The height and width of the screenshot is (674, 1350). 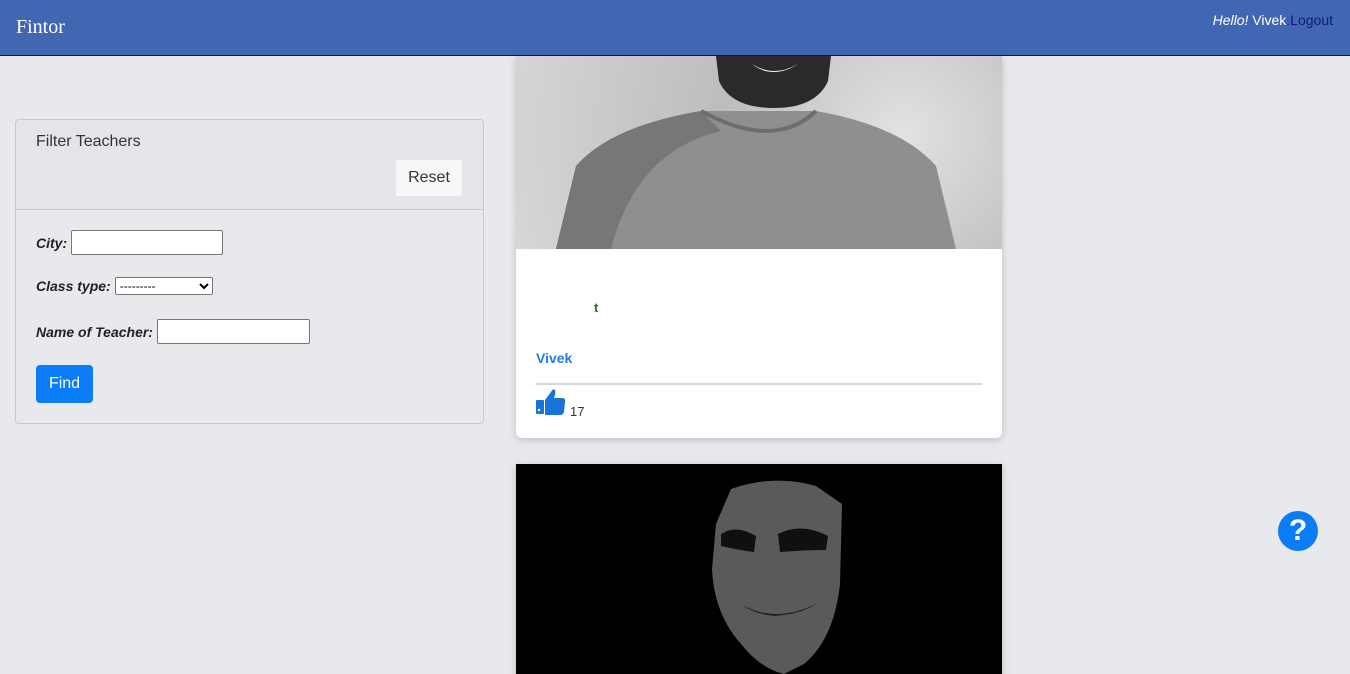 What do you see at coordinates (1269, 20) in the screenshot?
I see `username: Vivek` at bounding box center [1269, 20].